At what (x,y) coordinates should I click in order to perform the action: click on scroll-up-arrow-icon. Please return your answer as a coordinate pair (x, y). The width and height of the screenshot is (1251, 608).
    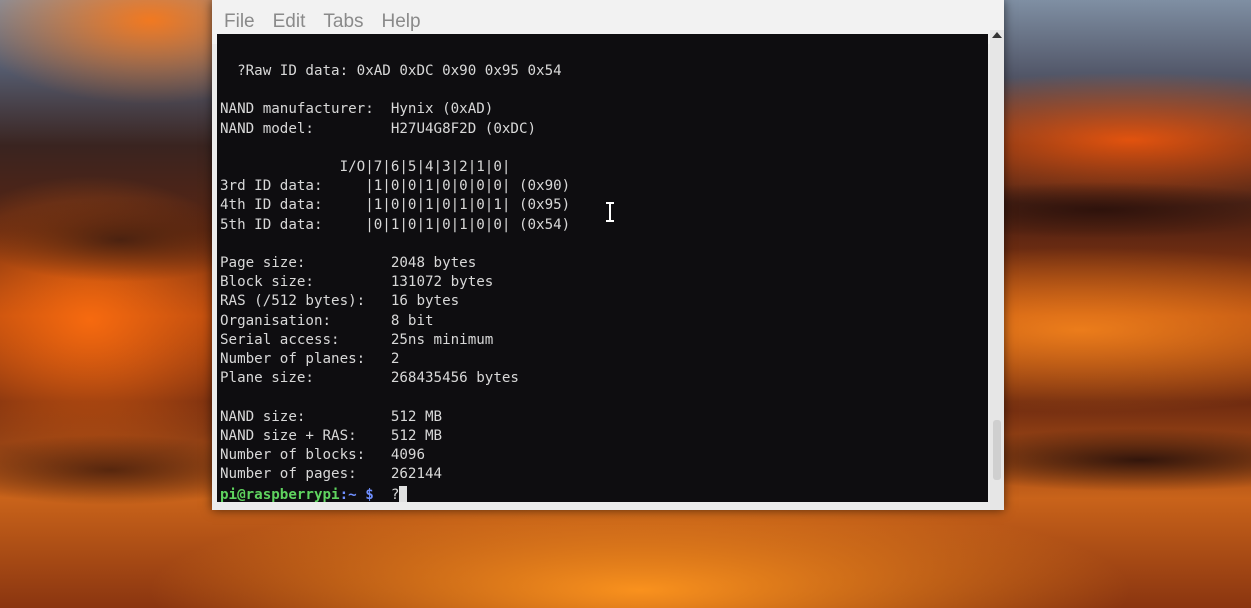
    Looking at the image, I should click on (997, 35).